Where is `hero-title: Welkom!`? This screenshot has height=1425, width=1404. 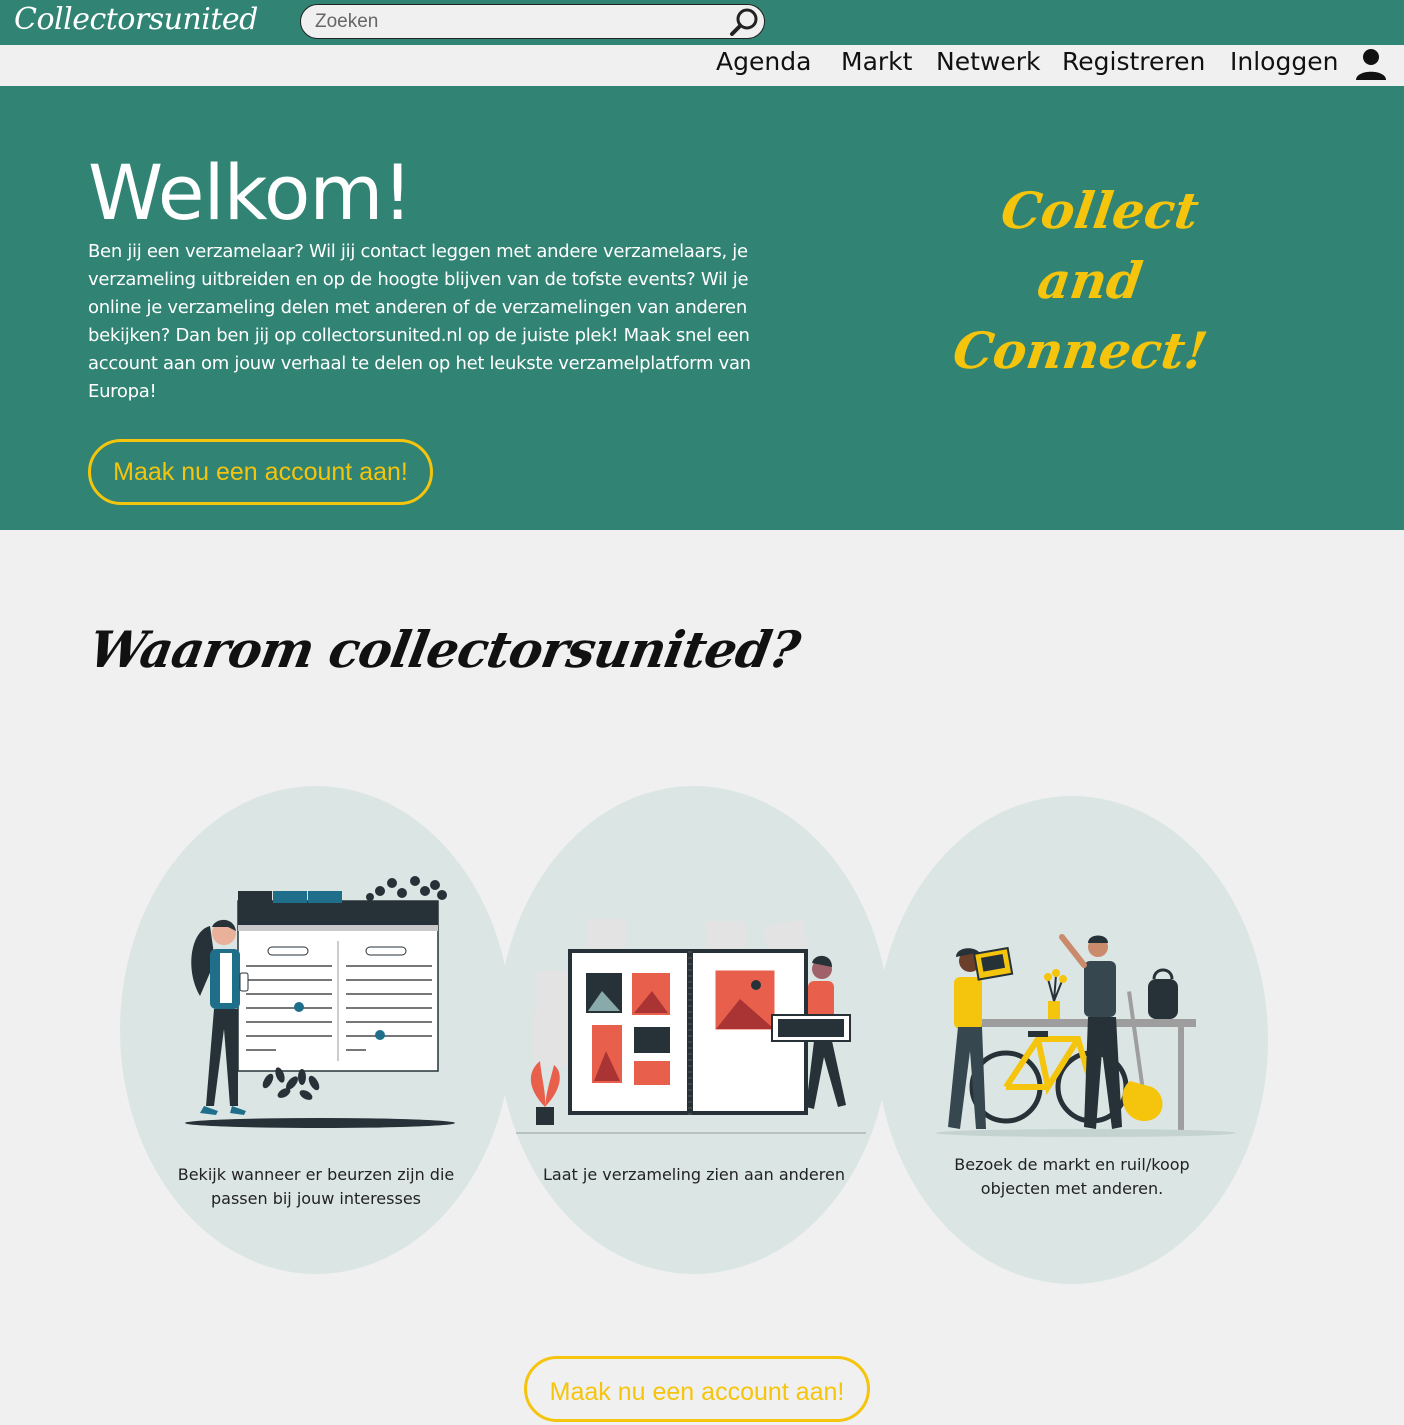 hero-title: Welkom! is located at coordinates (250, 192).